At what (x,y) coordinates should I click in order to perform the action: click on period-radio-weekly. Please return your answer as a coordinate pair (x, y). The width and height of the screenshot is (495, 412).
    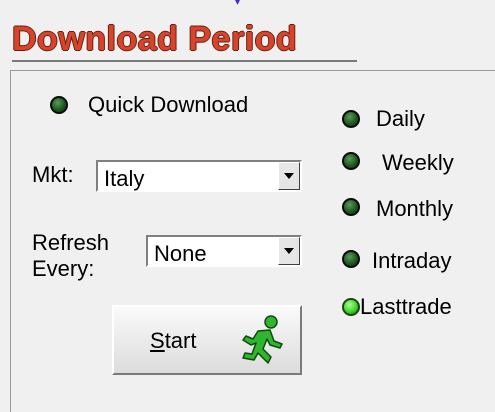
    Looking at the image, I should click on (351, 161).